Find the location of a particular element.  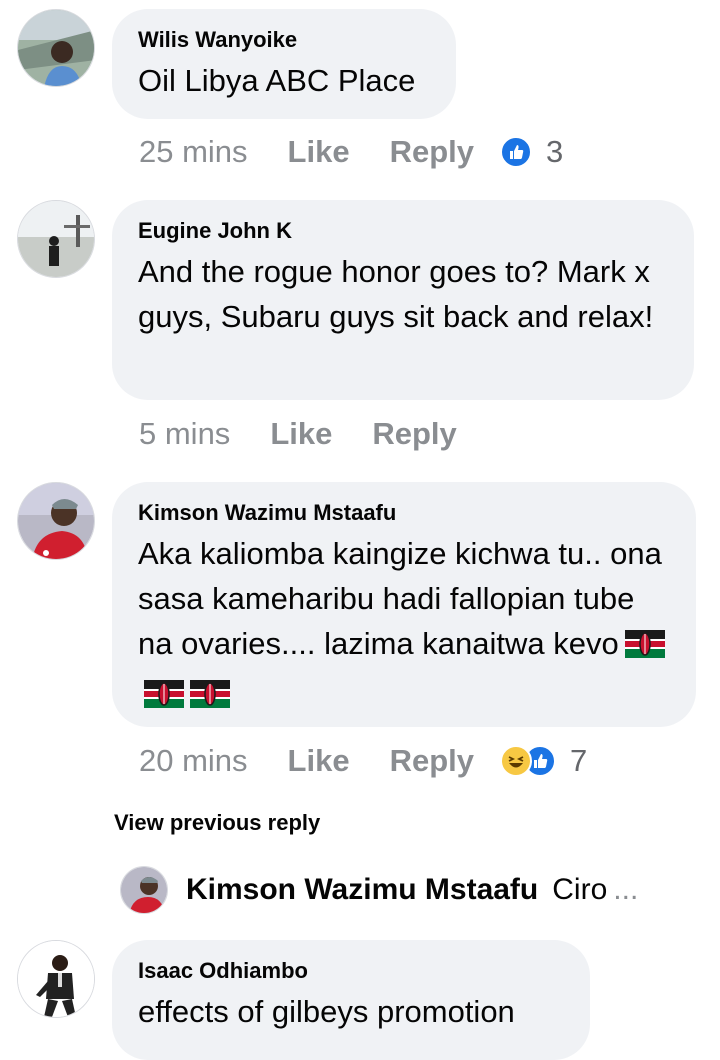

reactions-summary: 3 is located at coordinates (531, 152).